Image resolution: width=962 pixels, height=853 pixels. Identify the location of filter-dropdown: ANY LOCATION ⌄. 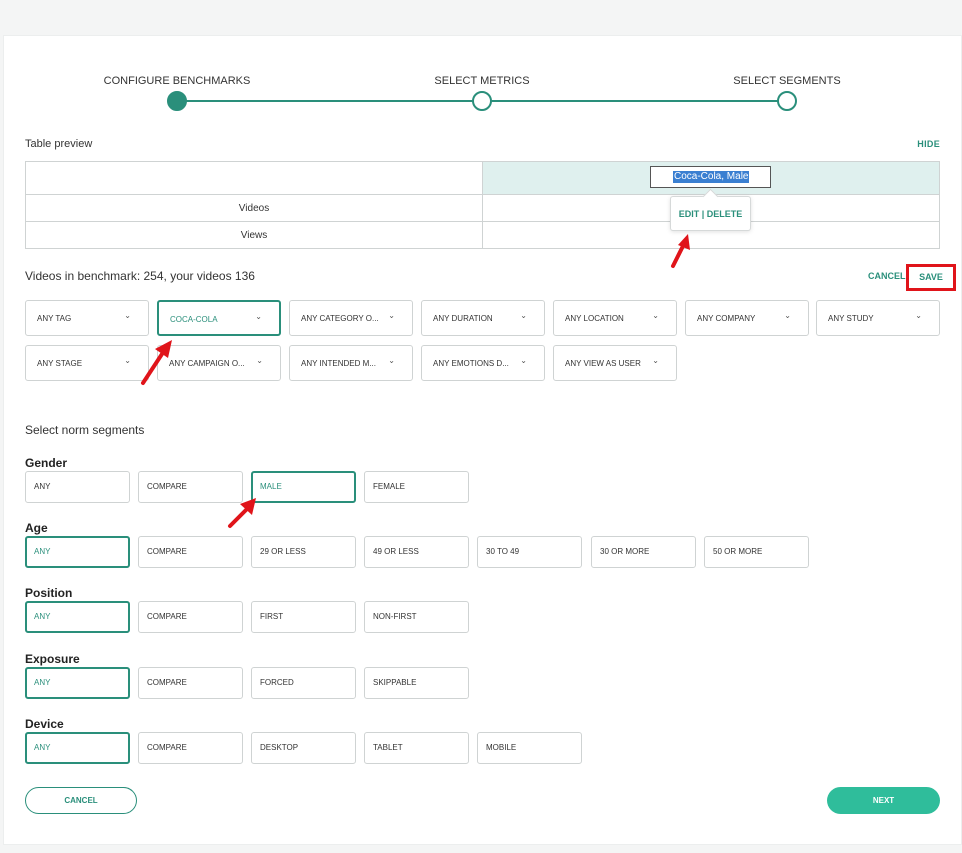
(615, 318).